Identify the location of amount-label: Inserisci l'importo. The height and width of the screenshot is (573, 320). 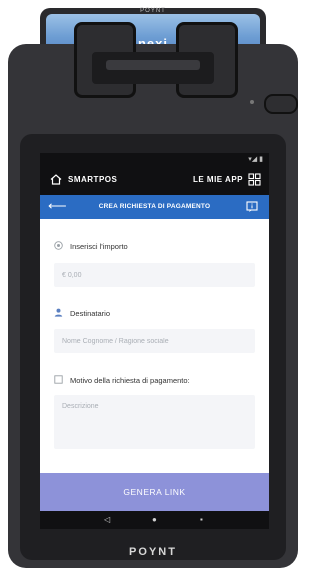
(99, 246).